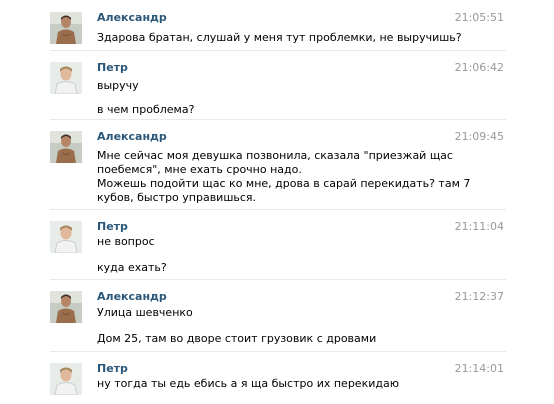  I want to click on message-timestamp: 21:06:42, so click(479, 67).